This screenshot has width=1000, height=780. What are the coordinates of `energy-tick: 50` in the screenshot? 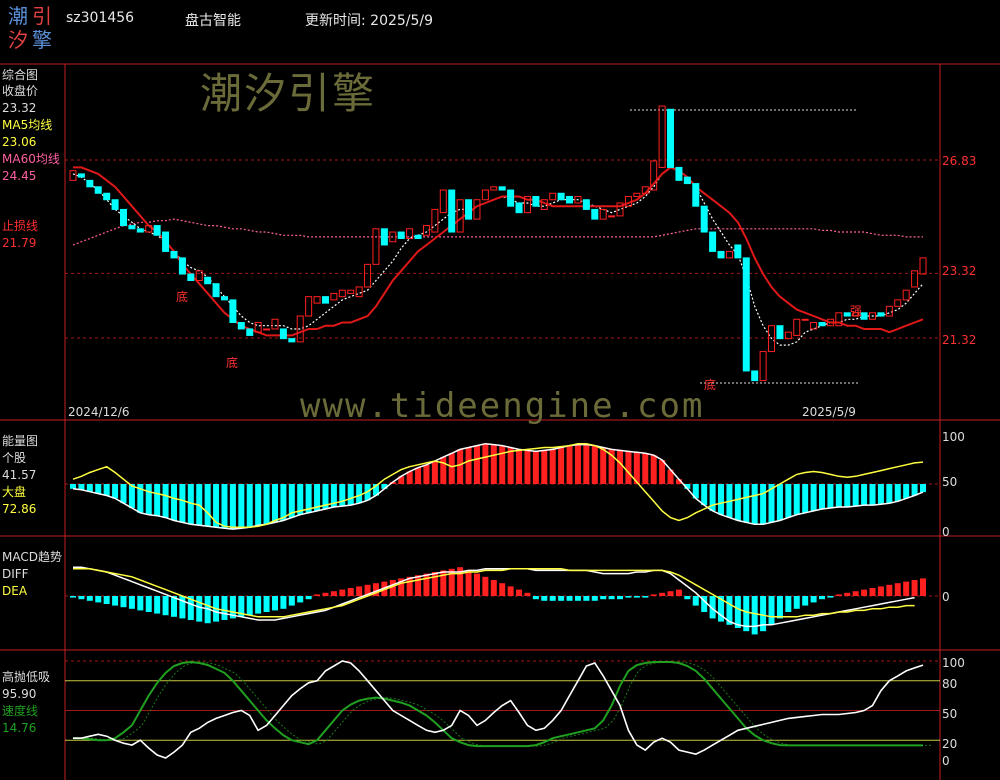 It's located at (950, 482).